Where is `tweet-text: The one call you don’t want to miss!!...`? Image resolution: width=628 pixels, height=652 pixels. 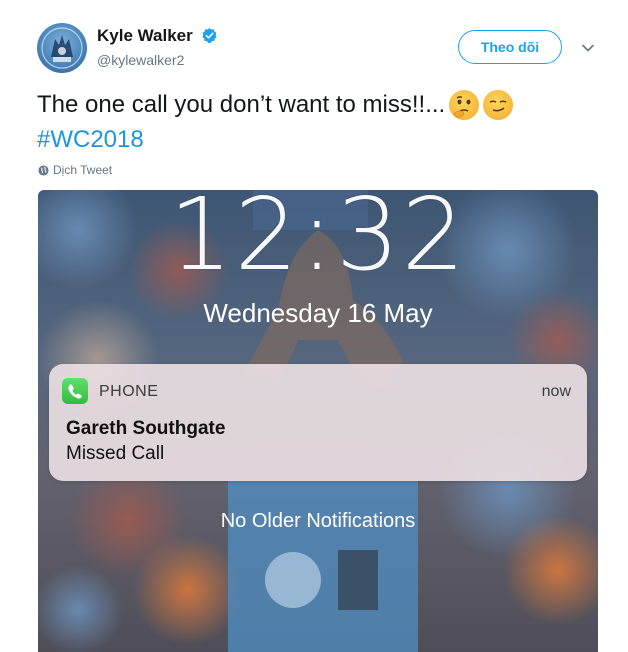
tweet-text: The one call you don’t want to miss!!... is located at coordinates (317, 122).